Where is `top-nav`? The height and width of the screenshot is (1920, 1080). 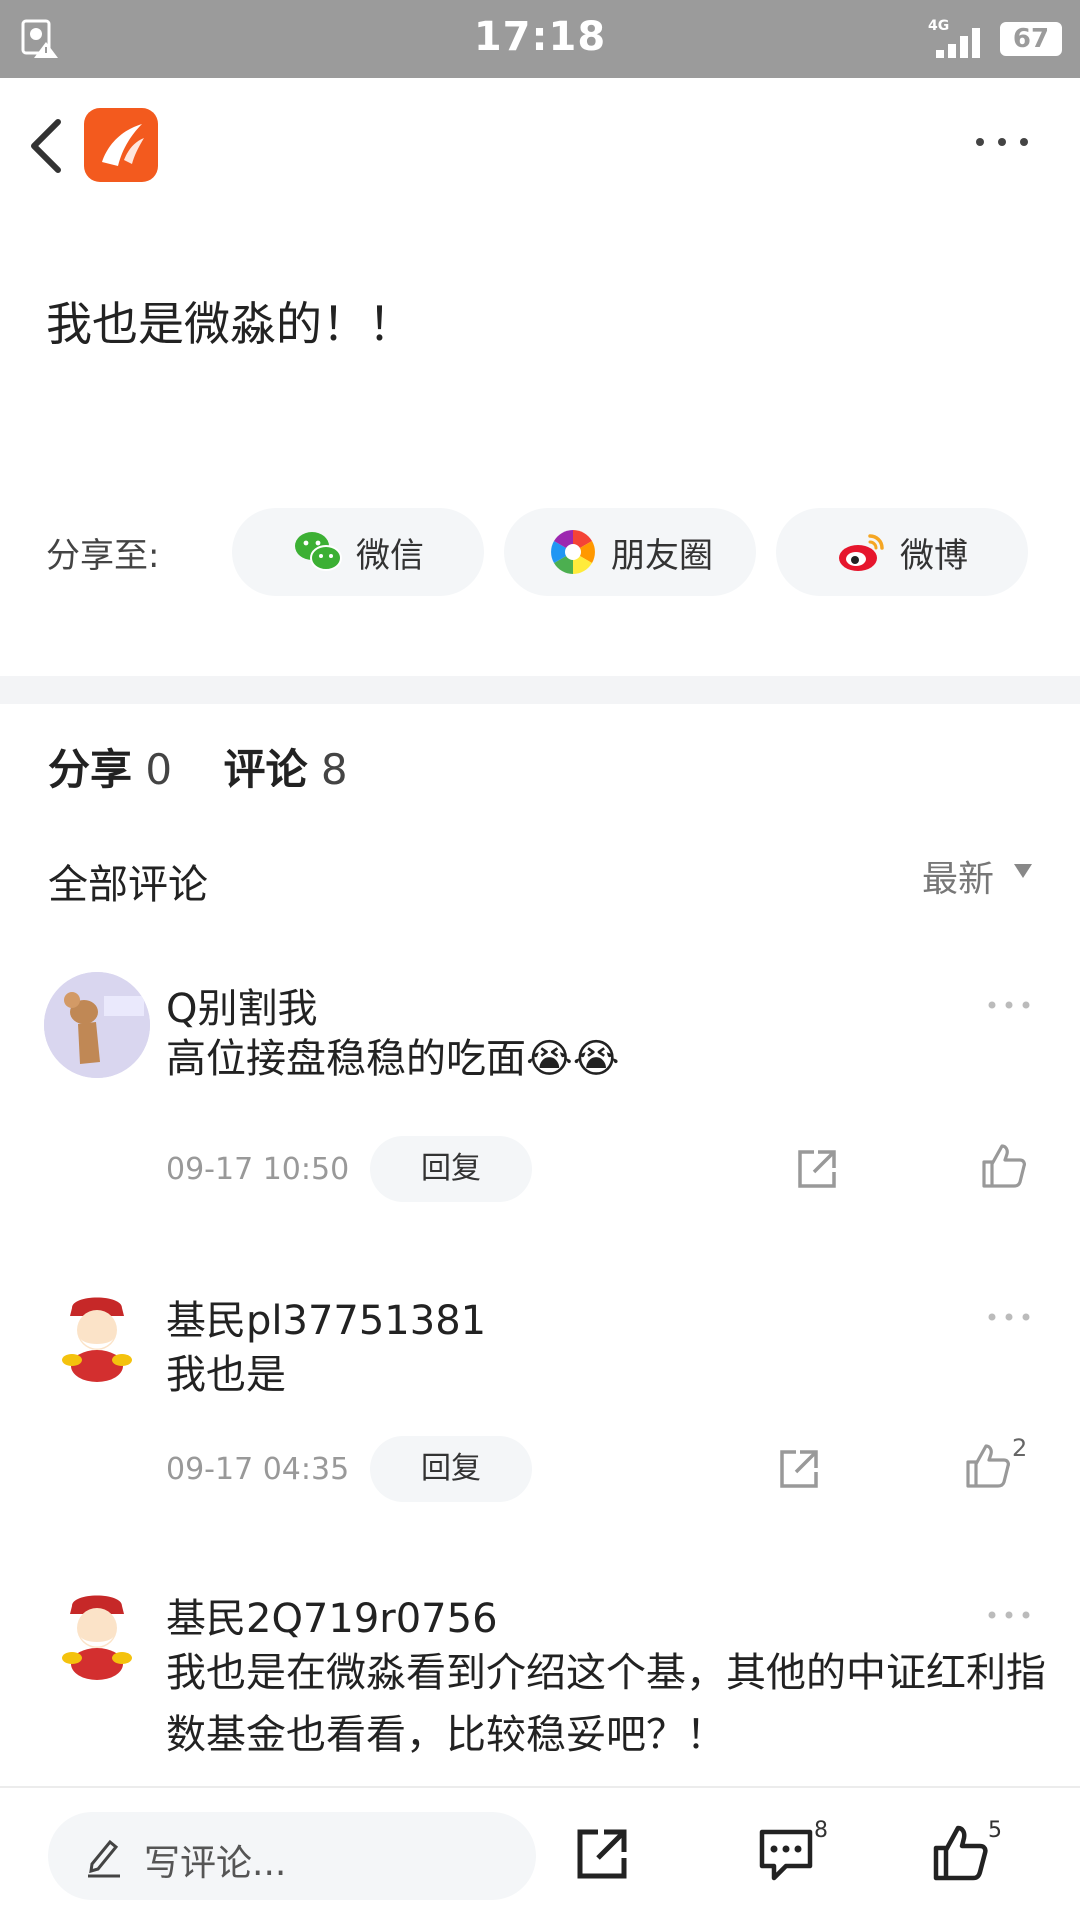
top-nav is located at coordinates (540, 146).